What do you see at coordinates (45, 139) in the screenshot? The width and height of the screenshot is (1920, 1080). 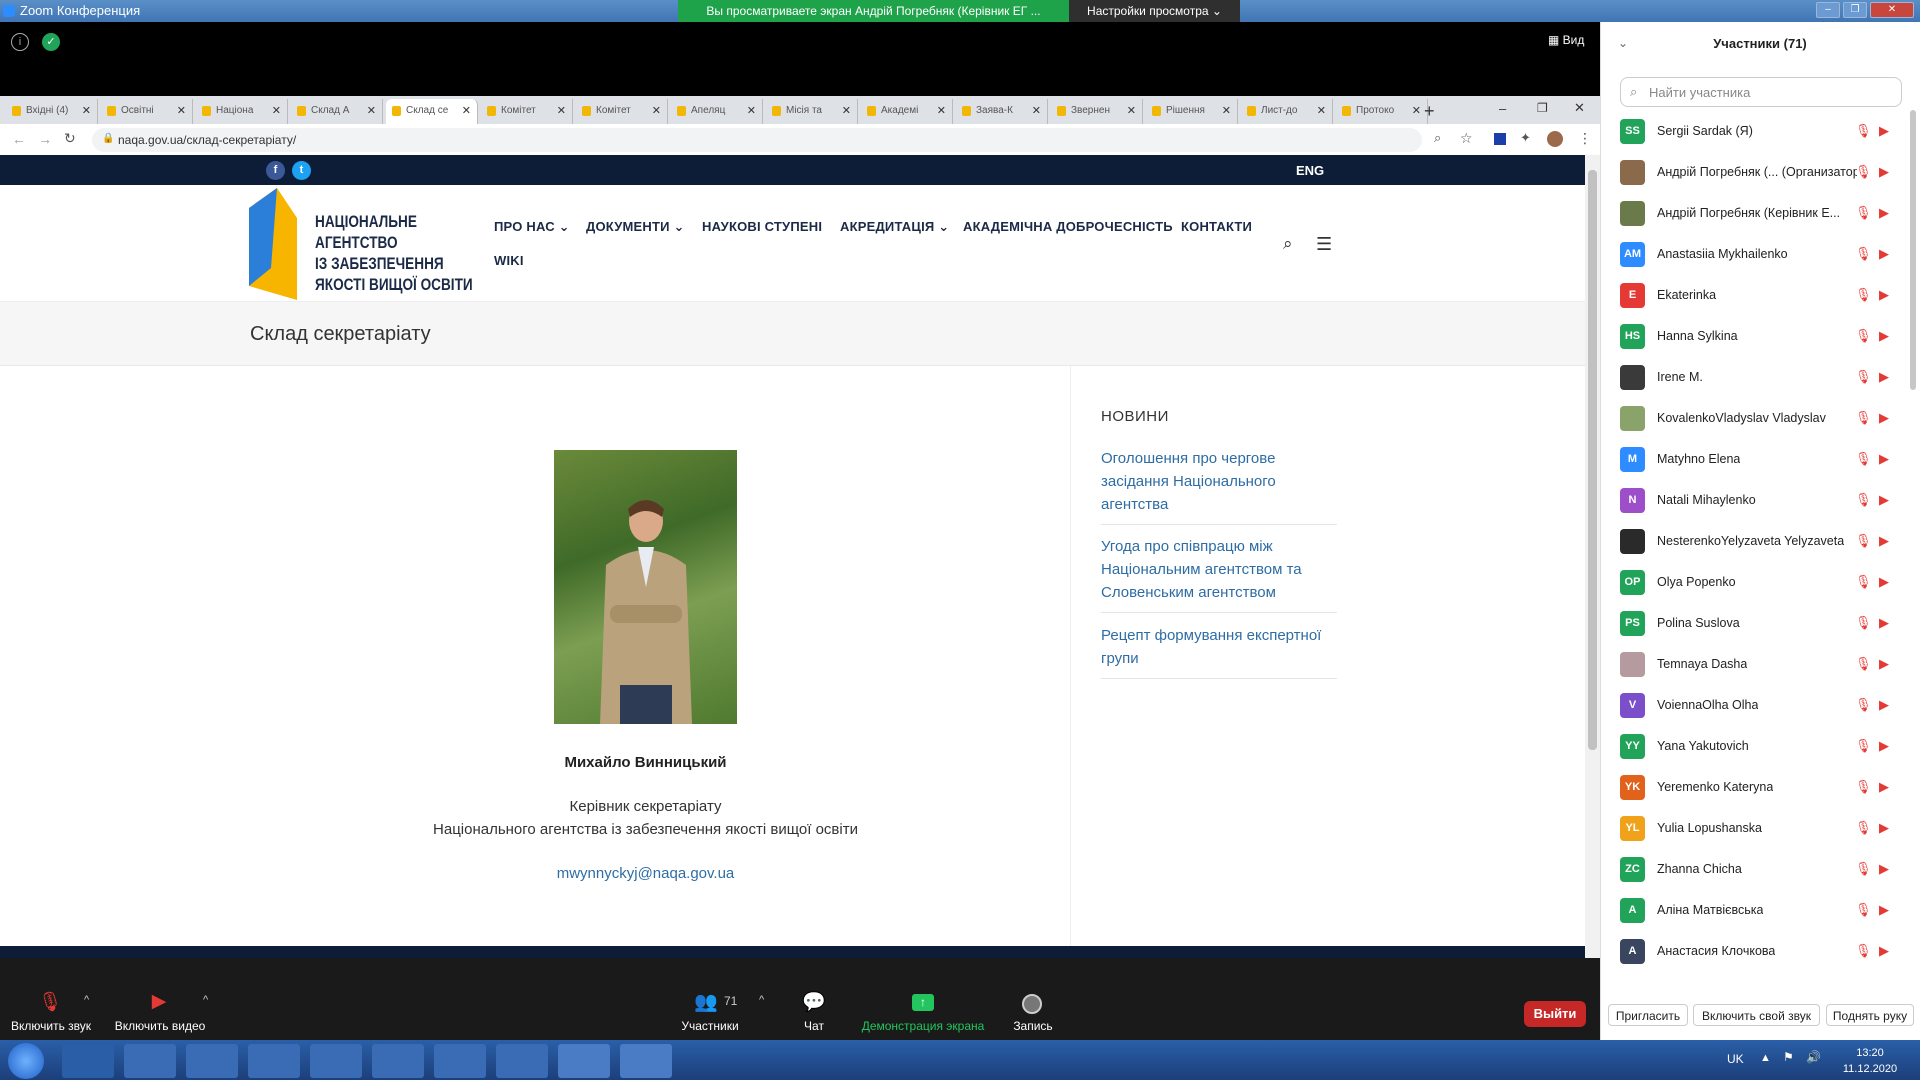 I see `forward-icon: →` at bounding box center [45, 139].